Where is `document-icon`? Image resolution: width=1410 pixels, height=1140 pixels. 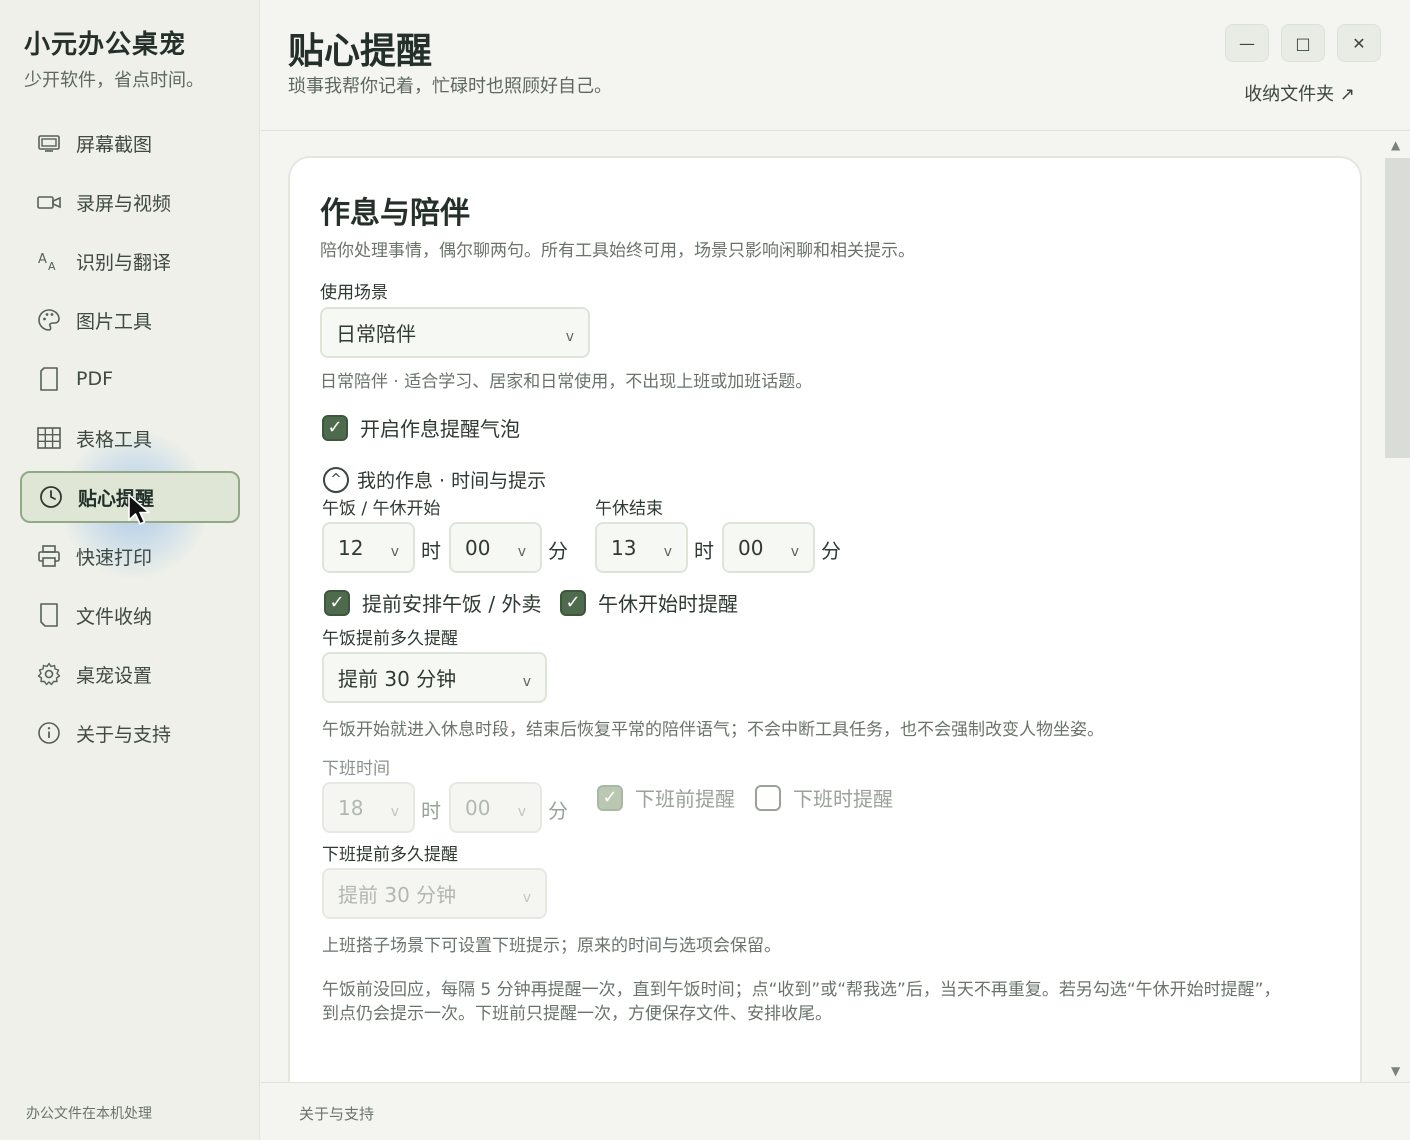 document-icon is located at coordinates (49, 379).